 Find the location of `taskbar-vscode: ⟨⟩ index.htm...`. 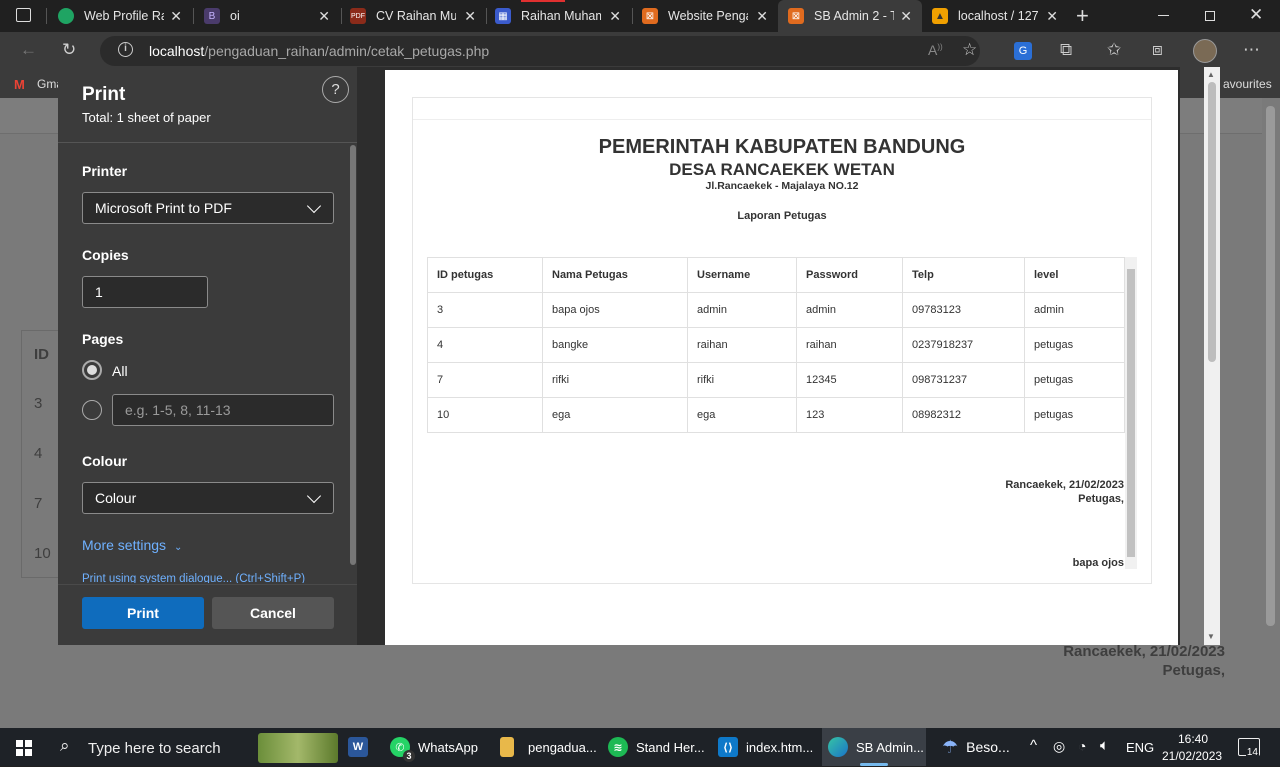

taskbar-vscode: ⟨⟩ index.htm... is located at coordinates (765, 747).